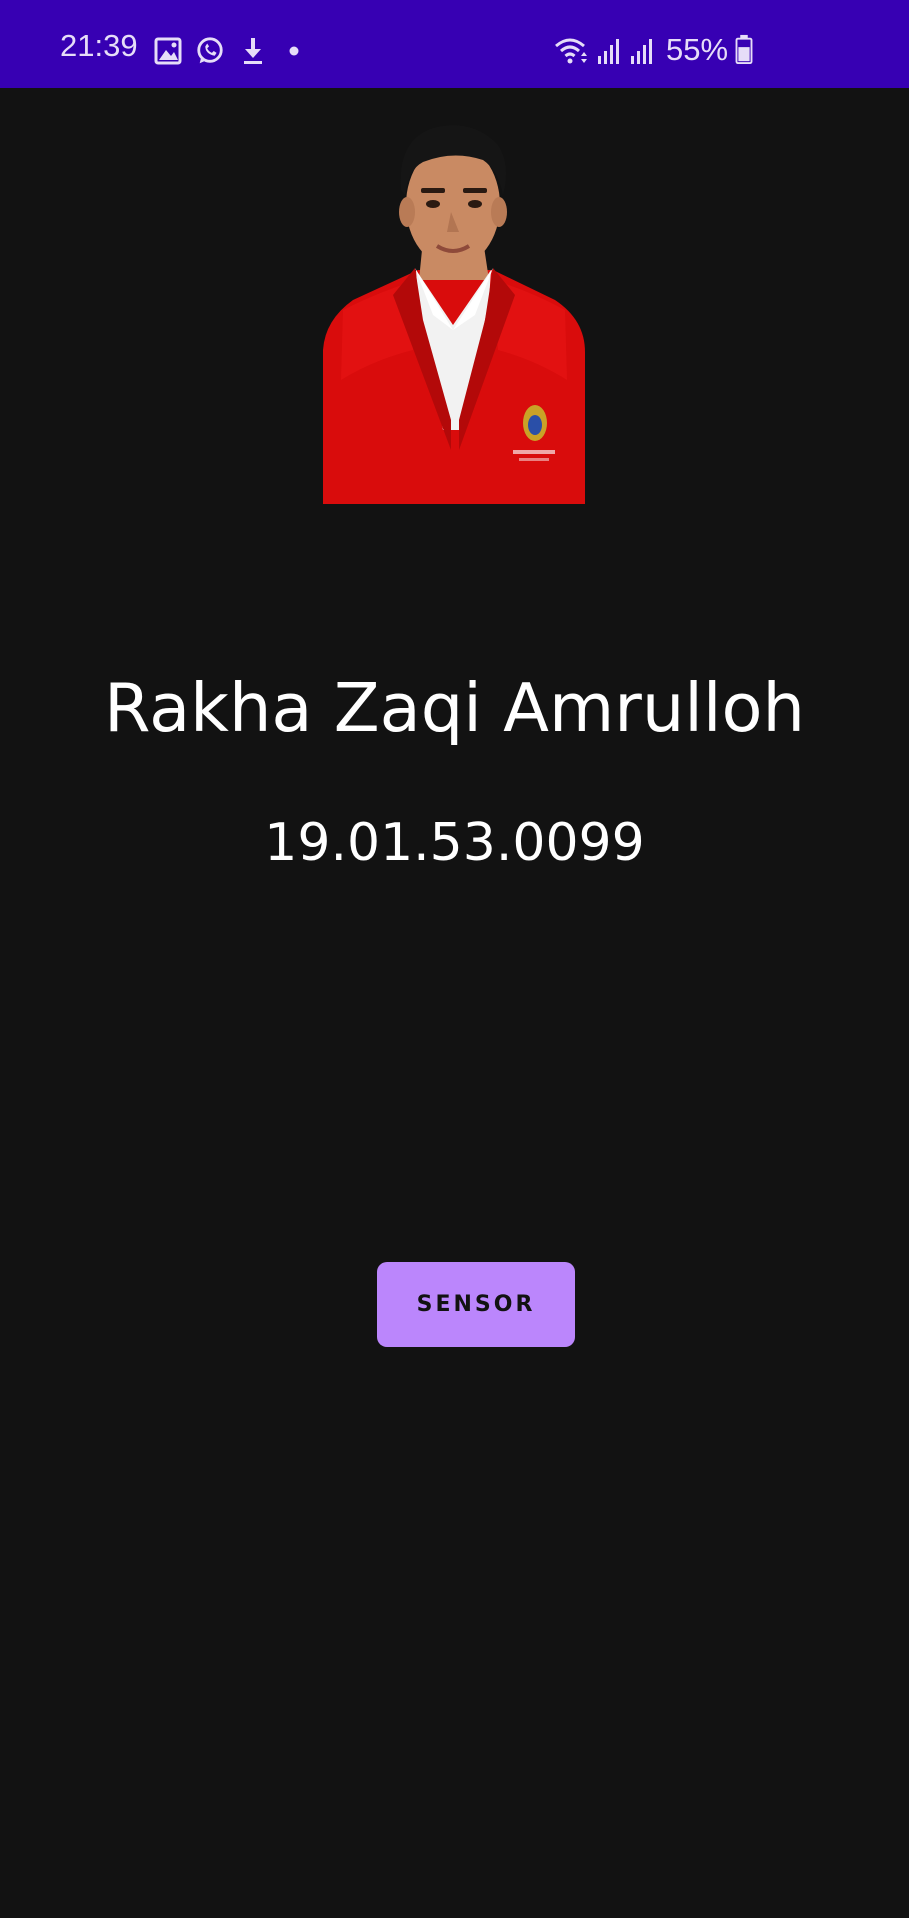  I want to click on download-icon, so click(253, 51).